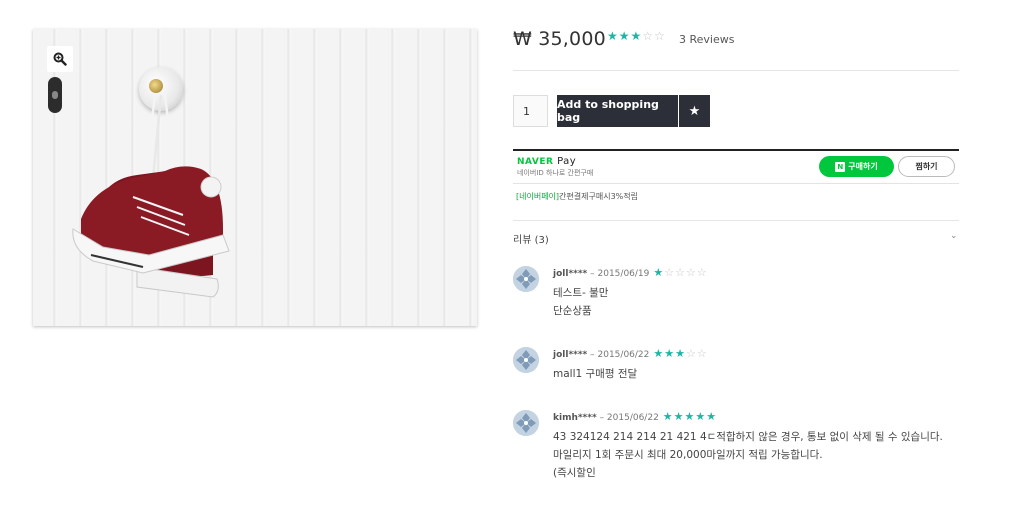  I want to click on naver-pay-buy-label: 구매하기, so click(863, 166).